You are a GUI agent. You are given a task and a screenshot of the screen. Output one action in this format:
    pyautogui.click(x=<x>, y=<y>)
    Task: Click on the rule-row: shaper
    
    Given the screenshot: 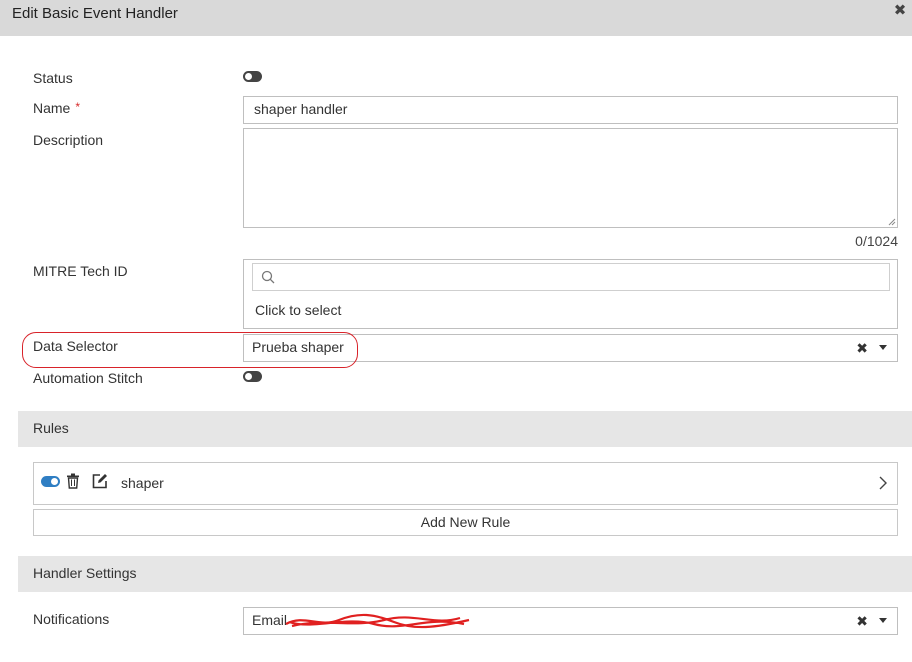 What is the action you would take?
    pyautogui.click(x=465, y=483)
    